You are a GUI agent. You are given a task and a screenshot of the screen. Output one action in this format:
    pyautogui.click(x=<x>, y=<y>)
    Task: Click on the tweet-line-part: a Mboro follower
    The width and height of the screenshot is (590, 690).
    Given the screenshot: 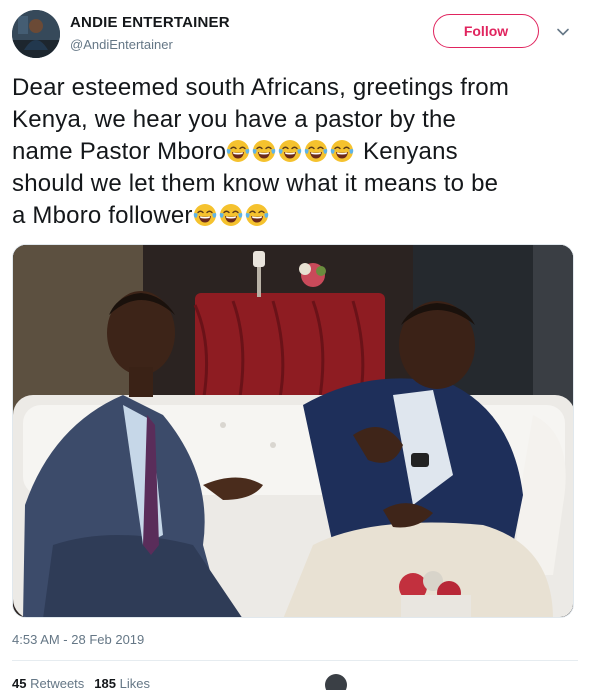 What is the action you would take?
    pyautogui.click(x=102, y=215)
    